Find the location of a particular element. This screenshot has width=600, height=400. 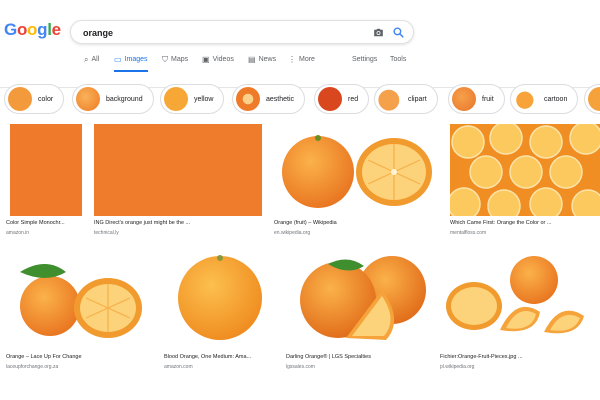

result-source: pl.wikipedia.org is located at coordinates (457, 367).